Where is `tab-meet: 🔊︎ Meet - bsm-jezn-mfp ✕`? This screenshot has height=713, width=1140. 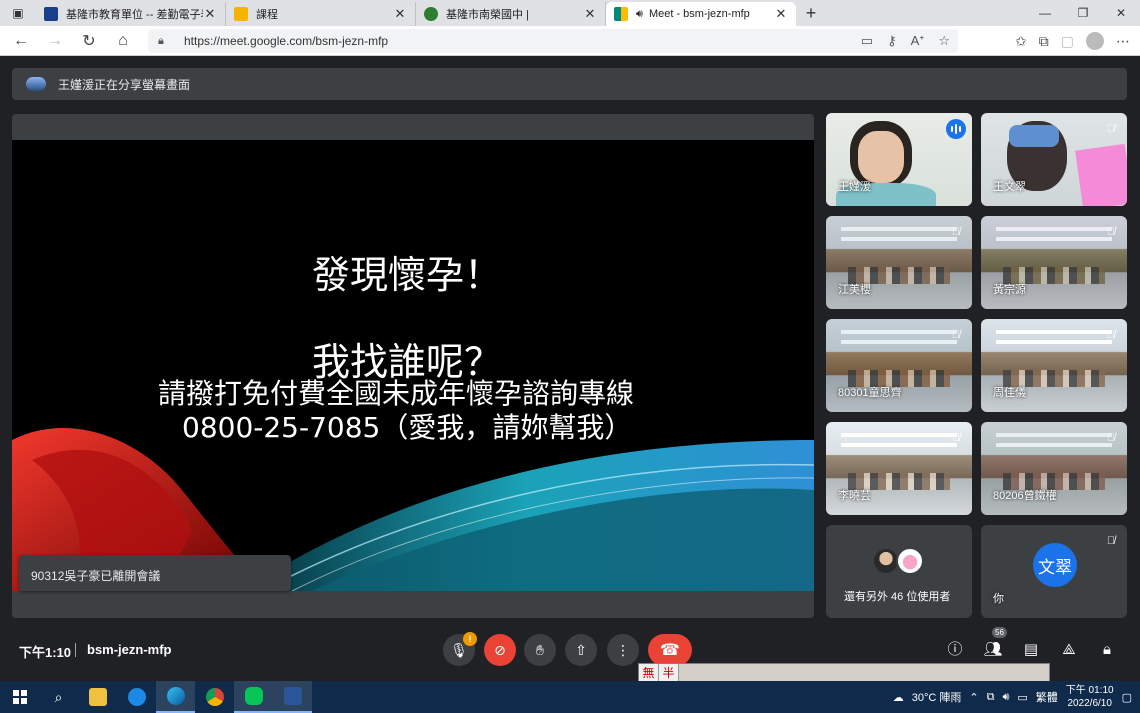 tab-meet: 🔊︎ Meet - bsm-jezn-mfp ✕ is located at coordinates (701, 14).